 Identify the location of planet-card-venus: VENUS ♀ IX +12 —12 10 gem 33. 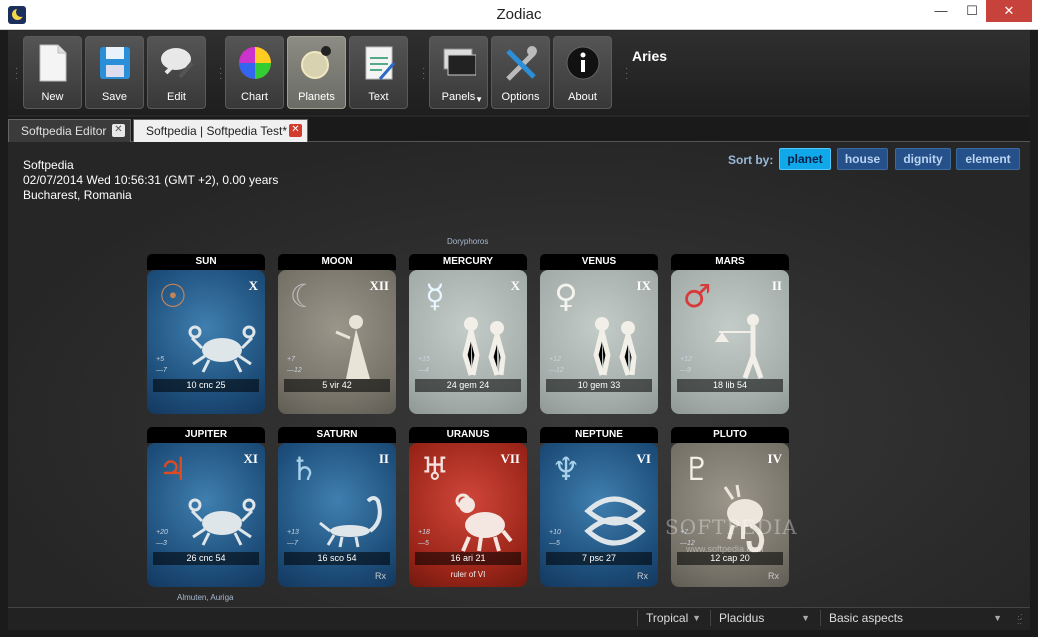
(599, 334).